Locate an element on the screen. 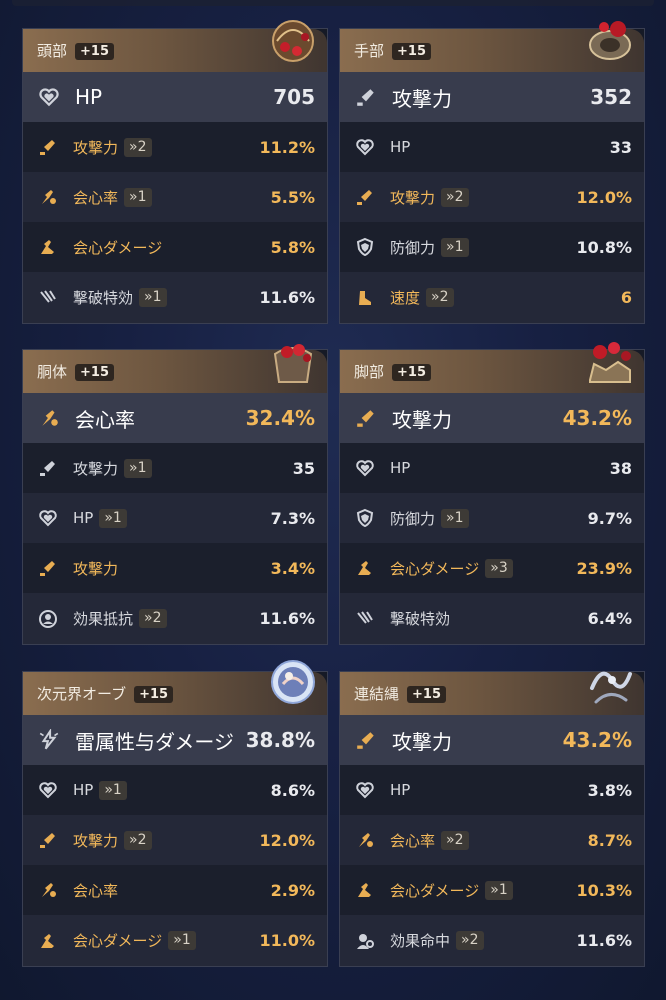 This screenshot has height=1000, width=666. sub-stat-row: HP »1 8.6% is located at coordinates (175, 790).